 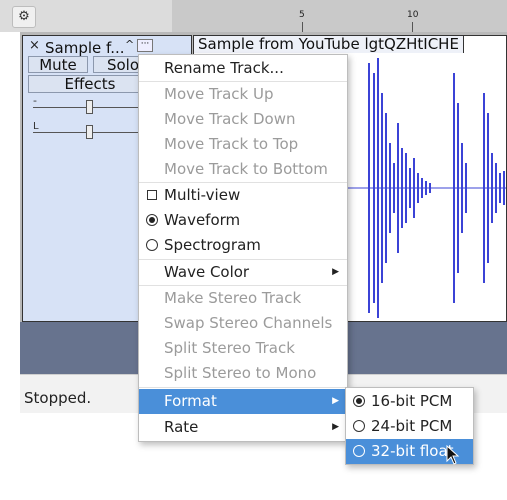 I want to click on menu-item-spectrogram: Spectrogram, so click(x=243, y=245).